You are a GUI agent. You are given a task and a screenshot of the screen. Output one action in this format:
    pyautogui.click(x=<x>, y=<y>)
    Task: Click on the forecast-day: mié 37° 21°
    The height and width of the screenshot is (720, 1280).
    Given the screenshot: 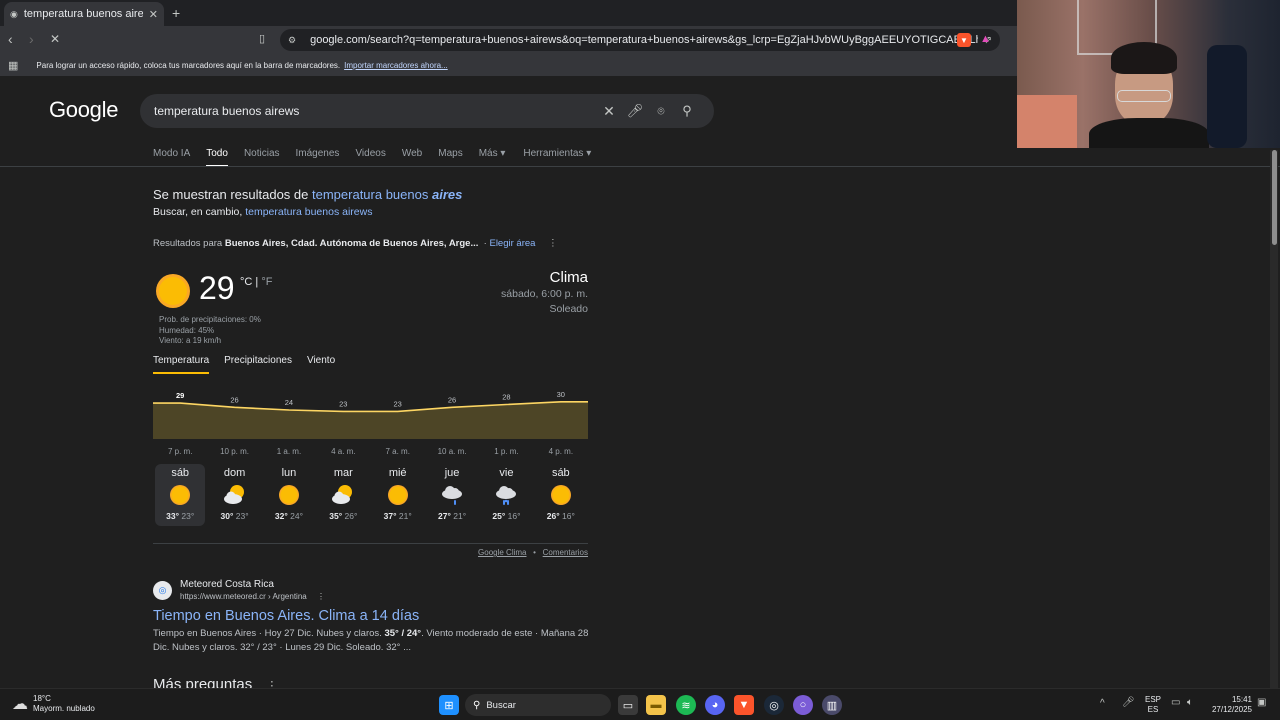 What is the action you would take?
    pyautogui.click(x=398, y=495)
    